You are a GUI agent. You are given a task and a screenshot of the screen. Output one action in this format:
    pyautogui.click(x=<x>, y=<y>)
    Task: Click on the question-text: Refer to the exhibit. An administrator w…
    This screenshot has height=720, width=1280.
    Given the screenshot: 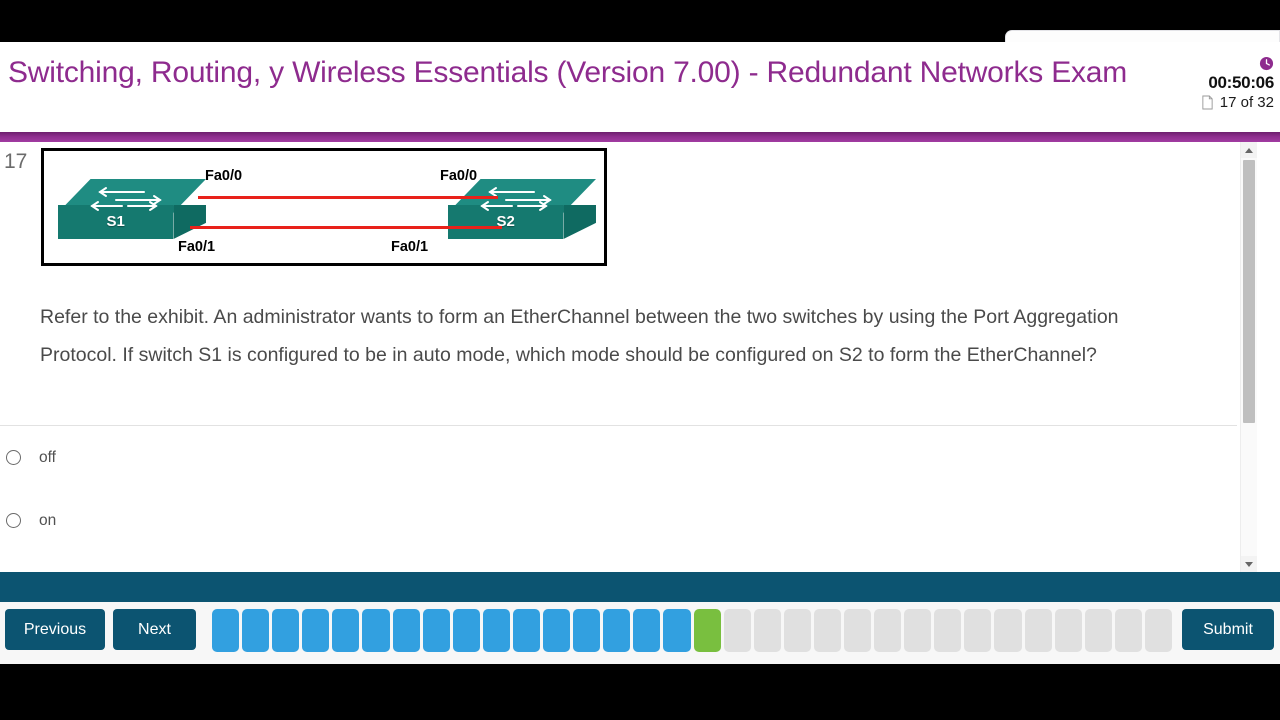 What is the action you would take?
    pyautogui.click(x=579, y=336)
    